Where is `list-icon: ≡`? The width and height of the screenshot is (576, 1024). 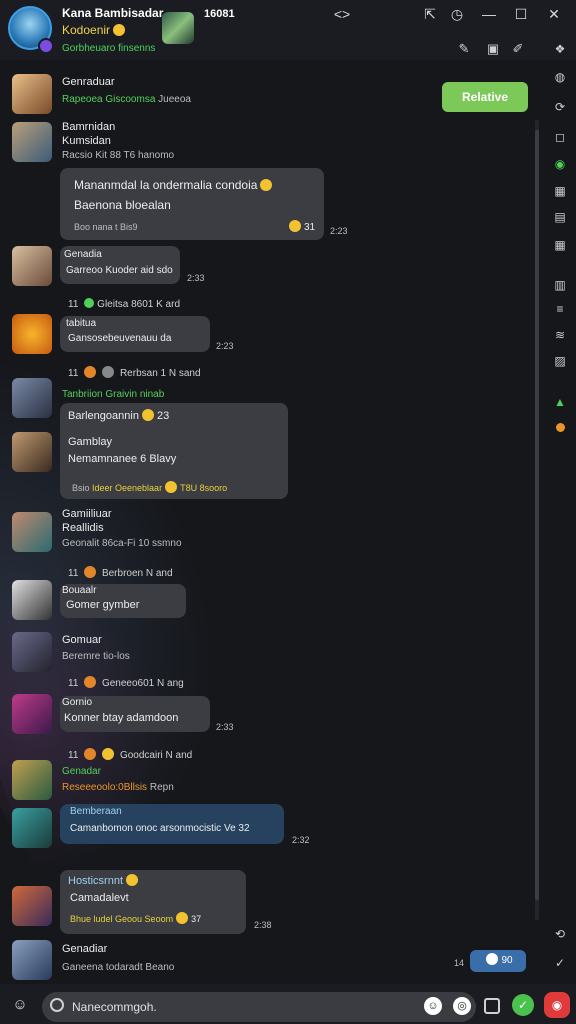 list-icon: ≡ is located at coordinates (560, 309).